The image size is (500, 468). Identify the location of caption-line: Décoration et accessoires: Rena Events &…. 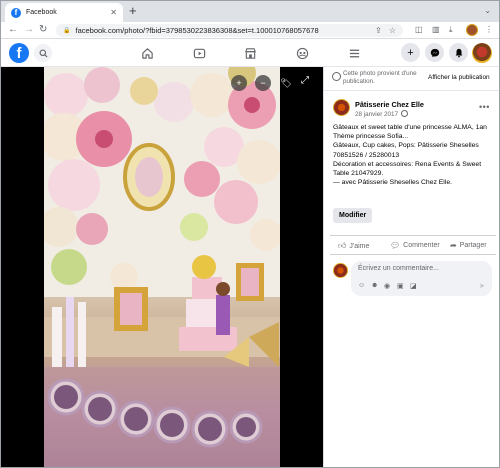
(407, 169).